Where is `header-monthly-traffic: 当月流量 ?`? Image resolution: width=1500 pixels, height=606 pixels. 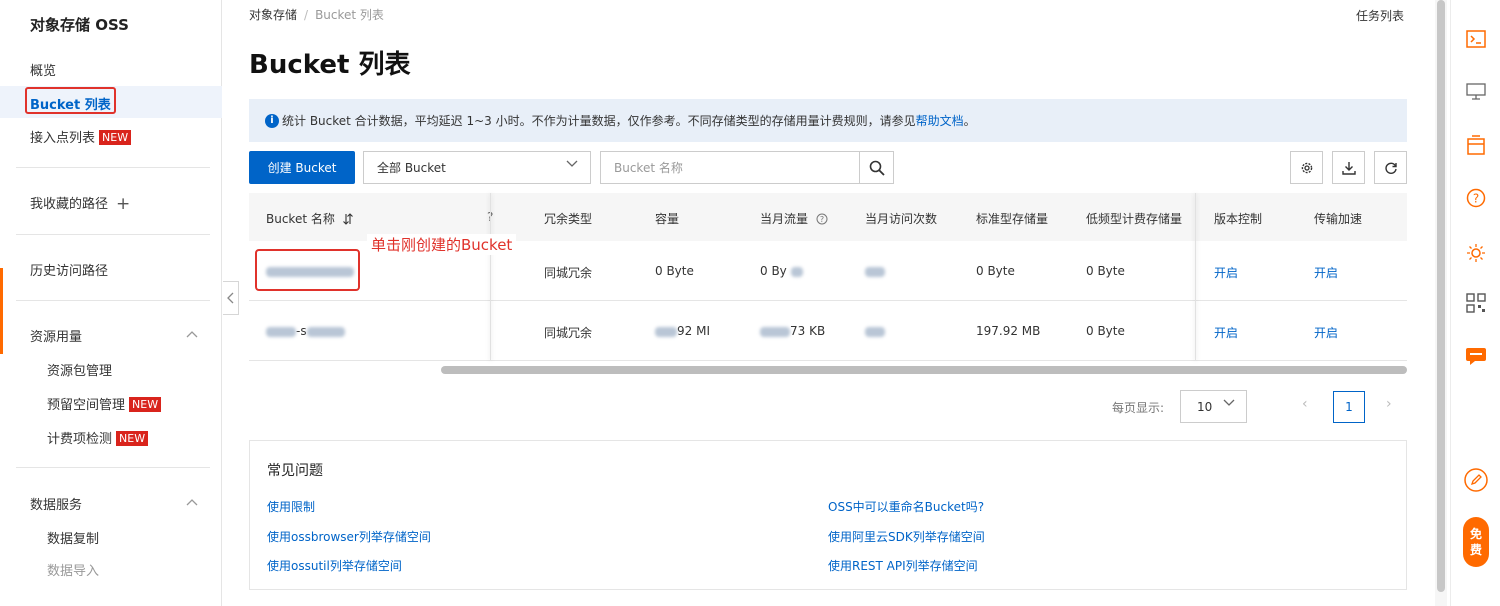 header-monthly-traffic: 当月流量 ? is located at coordinates (794, 218).